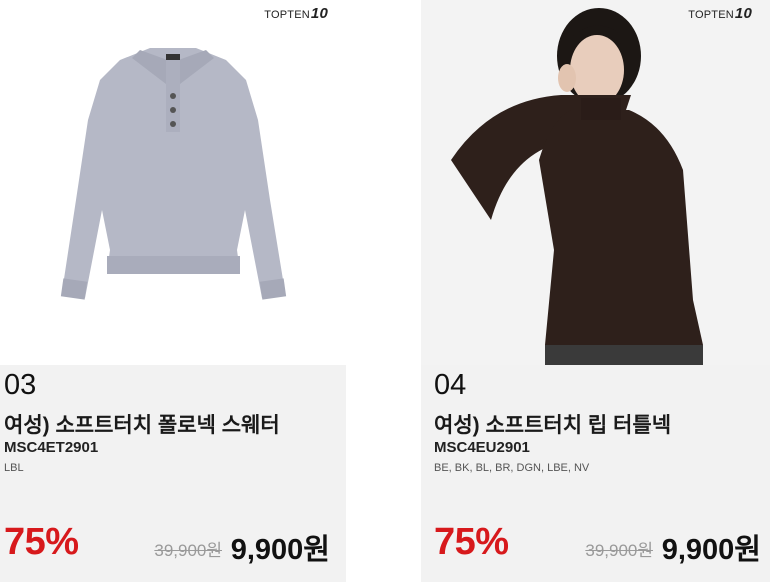 This screenshot has width=770, height=582. Describe the element at coordinates (20, 385) in the screenshot. I see `rank-number: 03` at that location.